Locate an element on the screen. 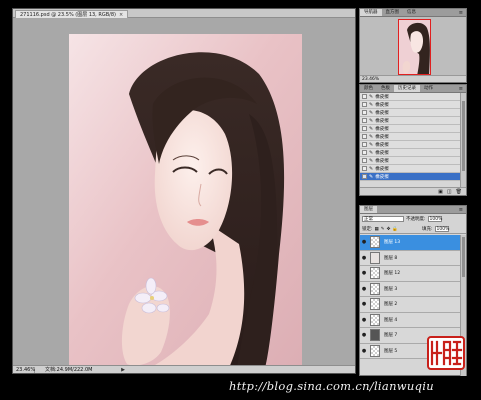  layer-row: ● 图层 2 is located at coordinates (410, 305).